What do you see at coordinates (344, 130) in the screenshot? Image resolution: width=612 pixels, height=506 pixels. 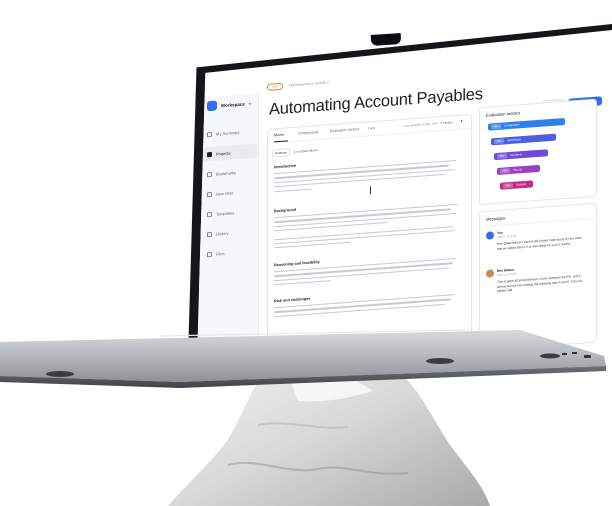 I see `tab-evaluation-metrics: Evaluation metrics` at bounding box center [344, 130].